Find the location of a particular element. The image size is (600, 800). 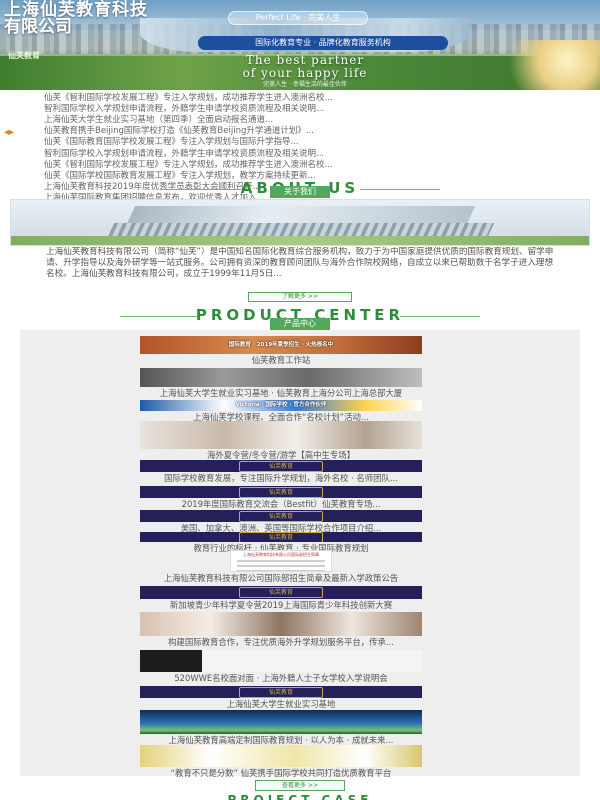

company-name-line2: 有限公司 is located at coordinates (38, 27).